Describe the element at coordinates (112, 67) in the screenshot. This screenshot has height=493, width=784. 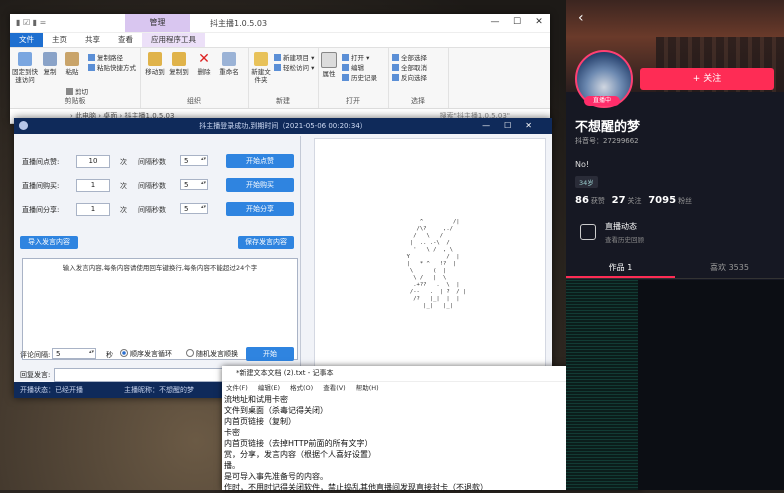
I see `paste-shortcut-button: 粘贴快捷方式` at that location.